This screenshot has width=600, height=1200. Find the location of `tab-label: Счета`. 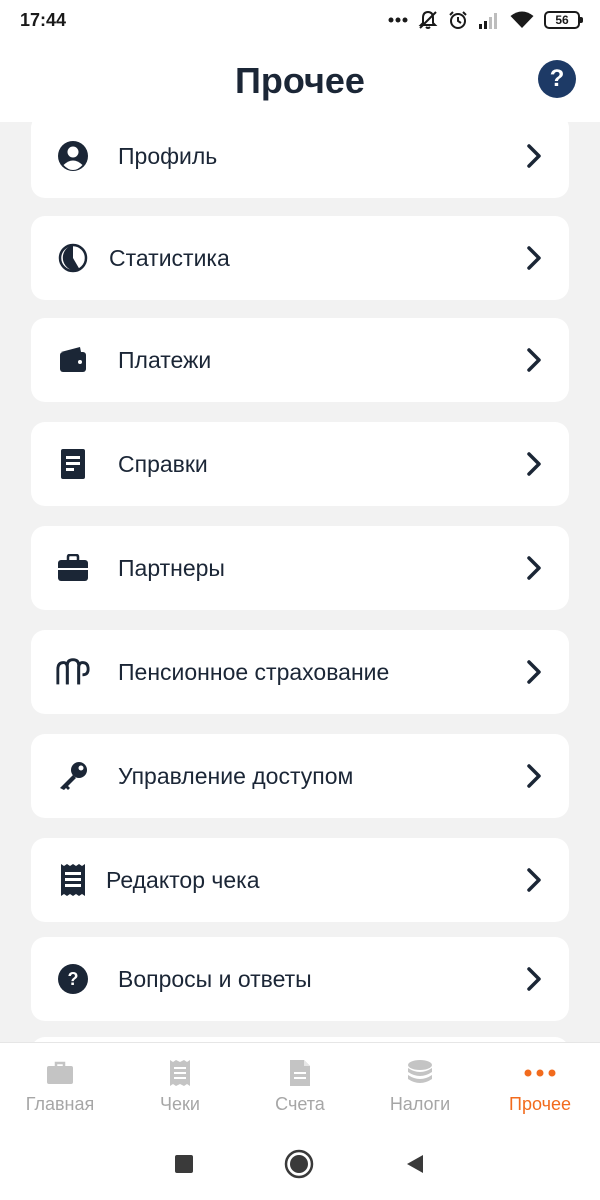

tab-label: Счета is located at coordinates (300, 1104).